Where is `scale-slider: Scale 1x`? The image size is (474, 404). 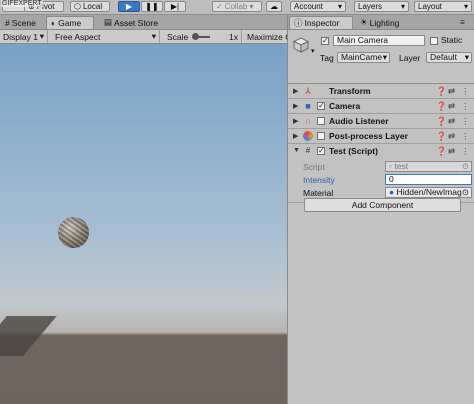
scale-slider: Scale 1x is located at coordinates (203, 36).